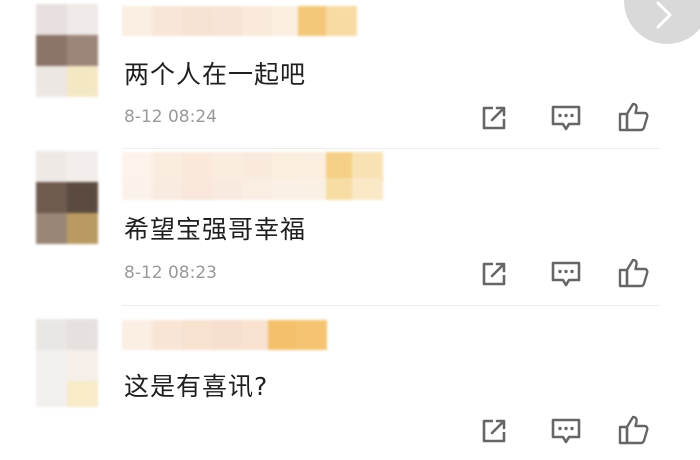 This screenshot has width=700, height=460. What do you see at coordinates (170, 117) in the screenshot?
I see `comment-timestamp: 8-12 08:24` at bounding box center [170, 117].